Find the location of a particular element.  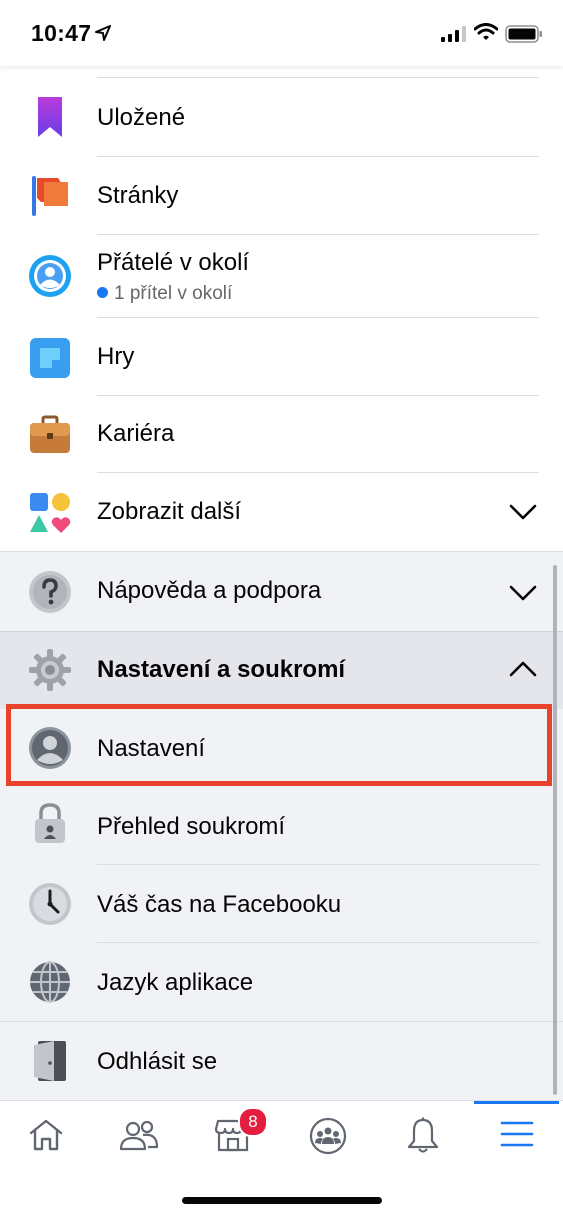

bell-icon is located at coordinates (423, 1135).